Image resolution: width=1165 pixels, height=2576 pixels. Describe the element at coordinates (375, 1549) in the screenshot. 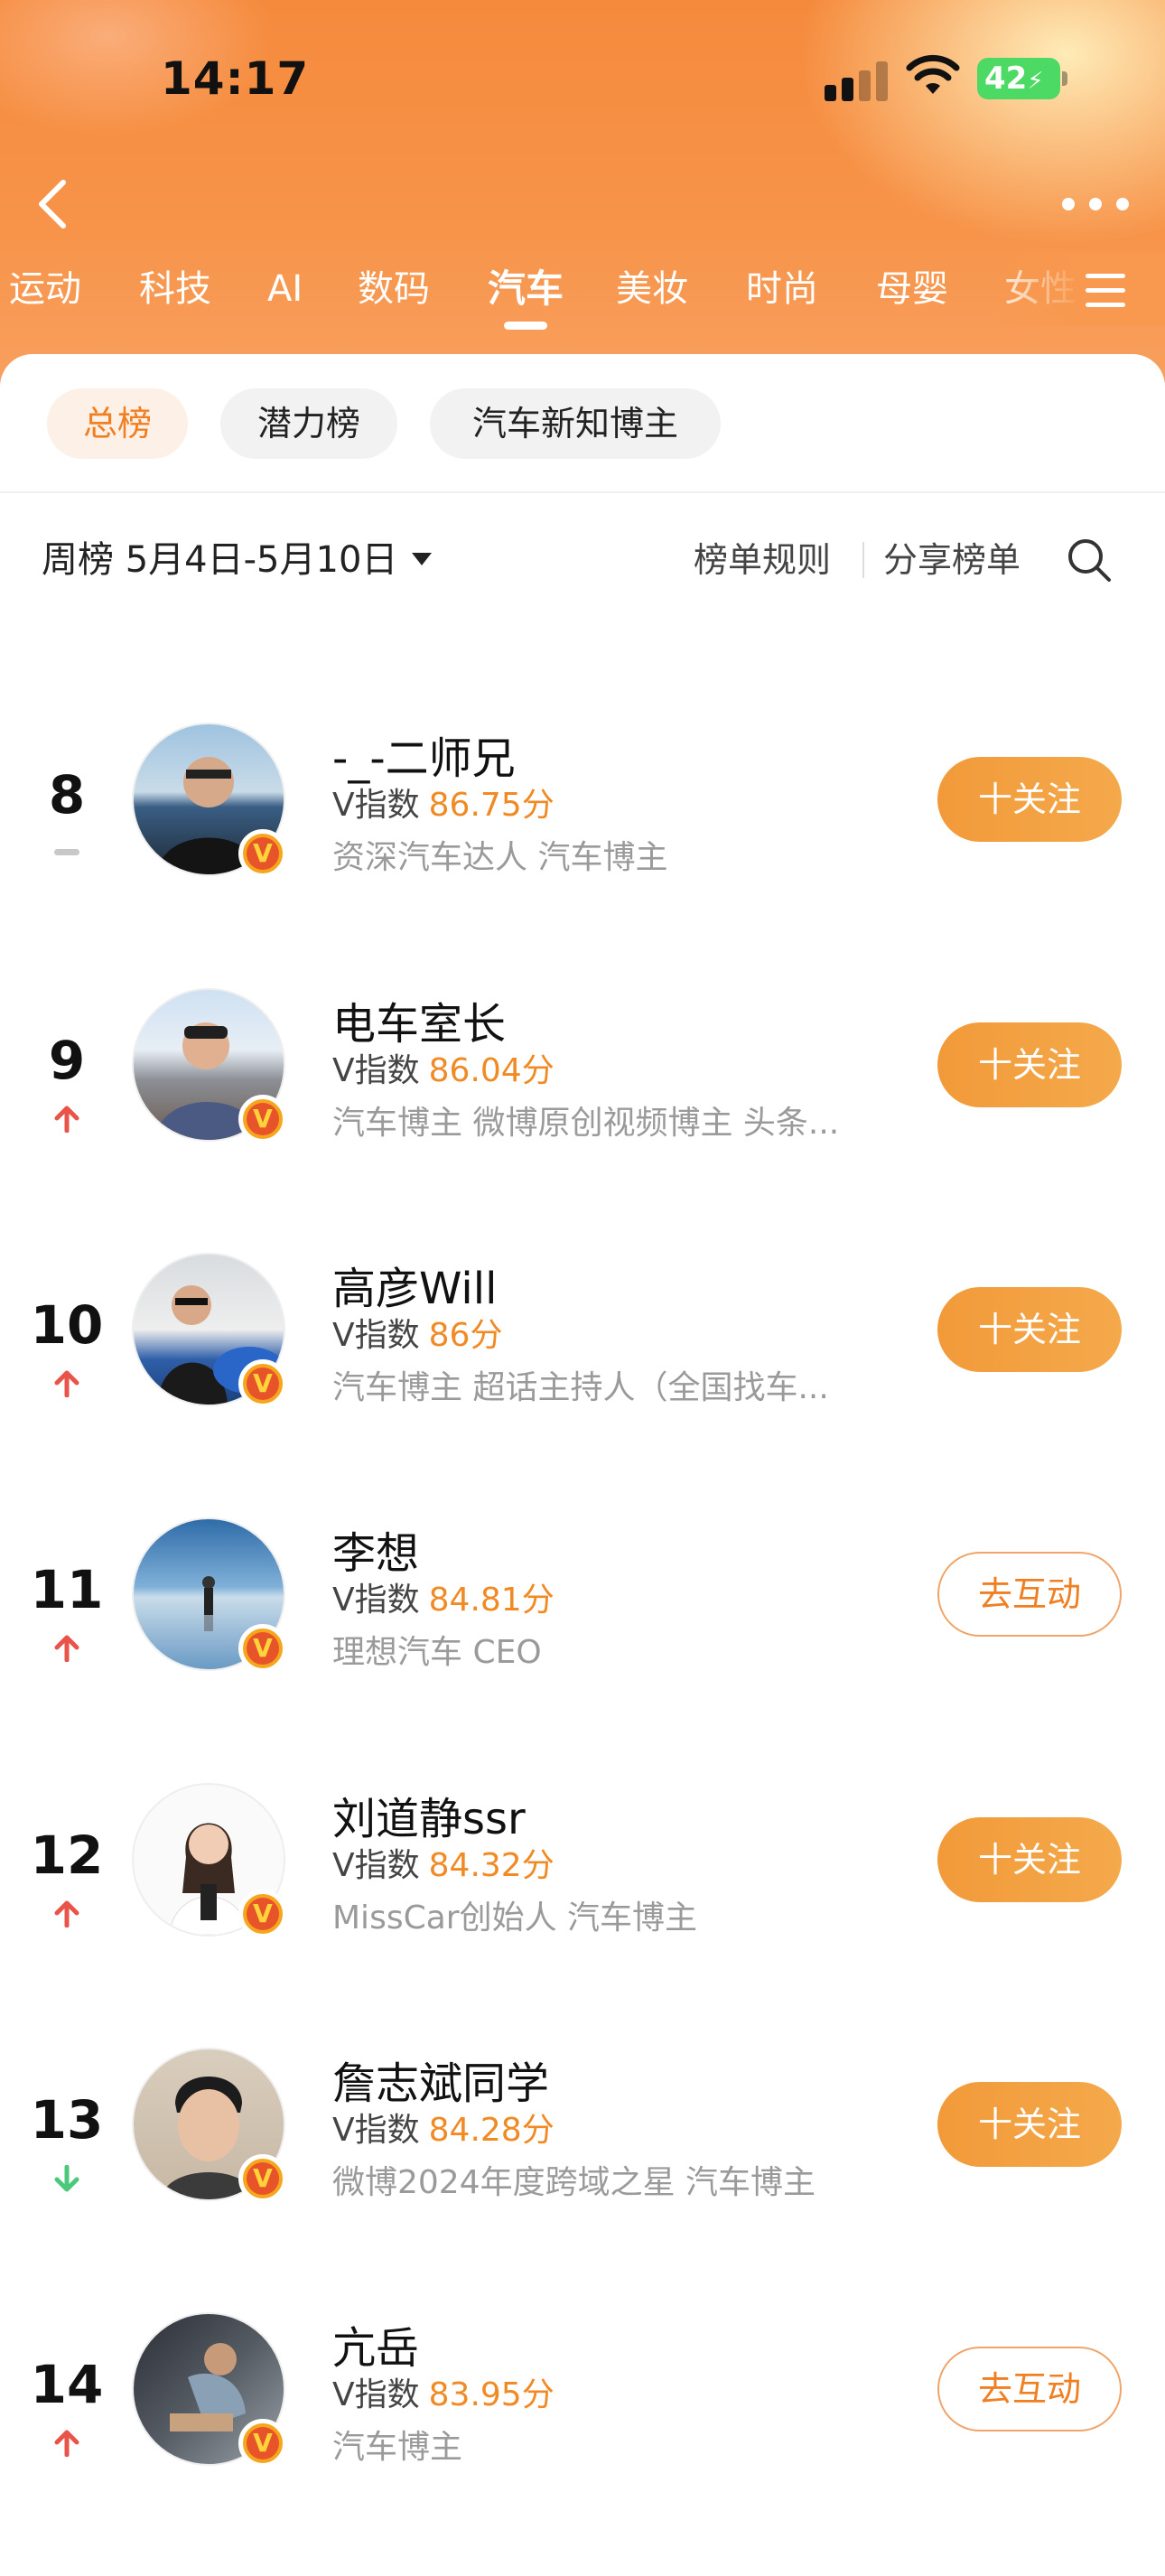

I see `blogger-name: 李想` at that location.